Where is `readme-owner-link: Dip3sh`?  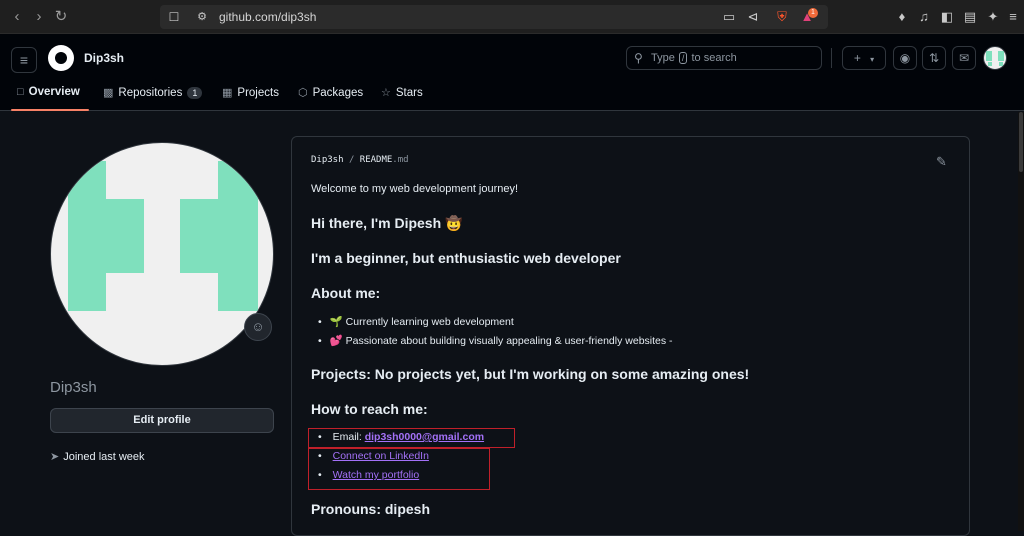
readme-owner-link: Dip3sh is located at coordinates (327, 160).